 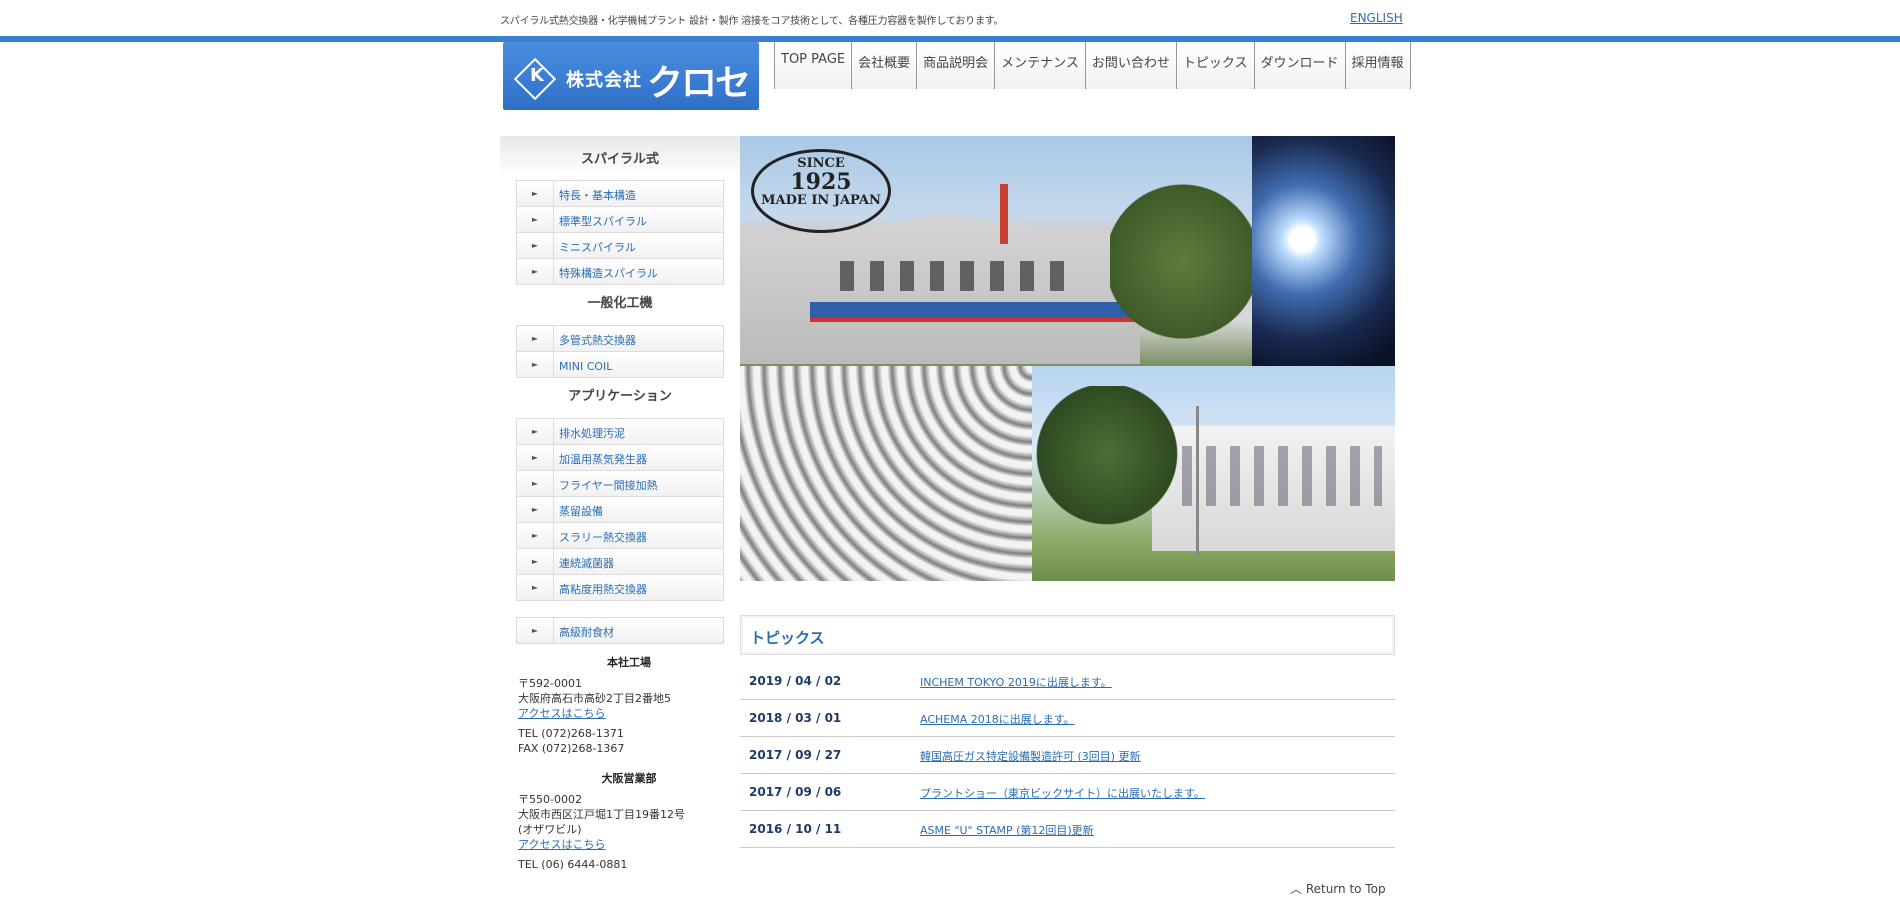 What do you see at coordinates (620, 562) in the screenshot?
I see `sidebar-item: ► 連続滅菌器` at bounding box center [620, 562].